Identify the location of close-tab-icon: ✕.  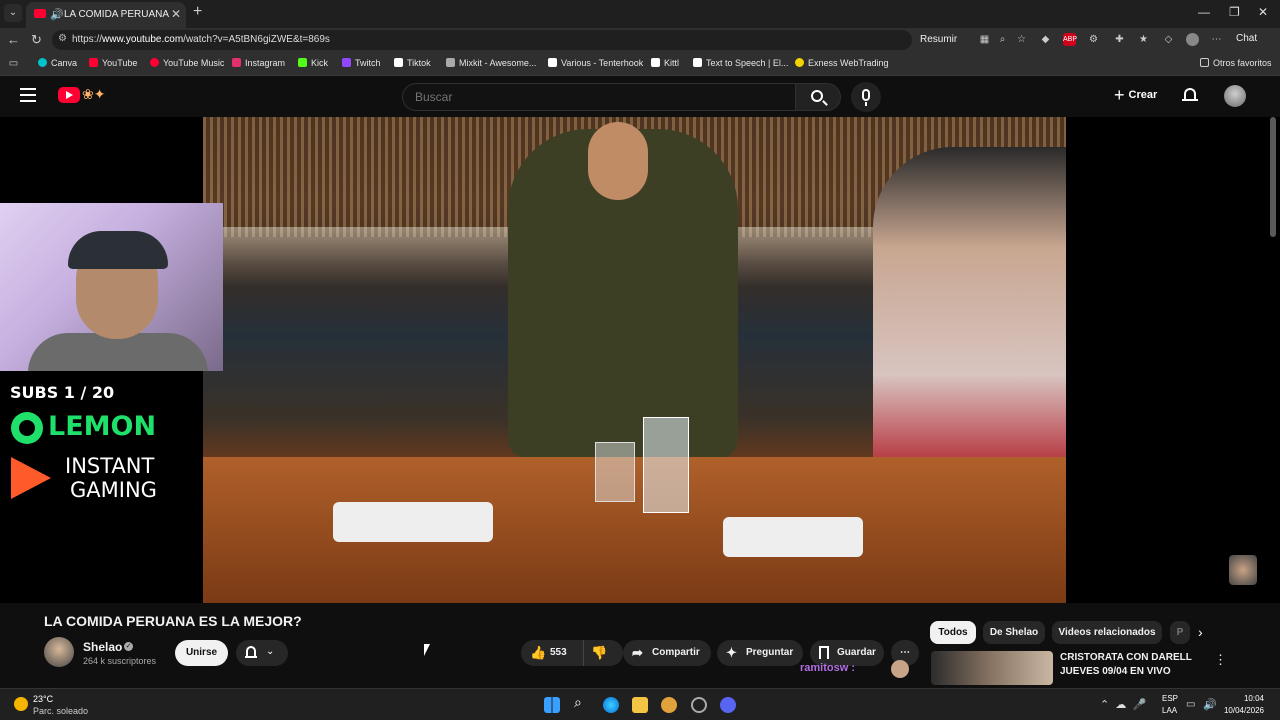
(176, 14).